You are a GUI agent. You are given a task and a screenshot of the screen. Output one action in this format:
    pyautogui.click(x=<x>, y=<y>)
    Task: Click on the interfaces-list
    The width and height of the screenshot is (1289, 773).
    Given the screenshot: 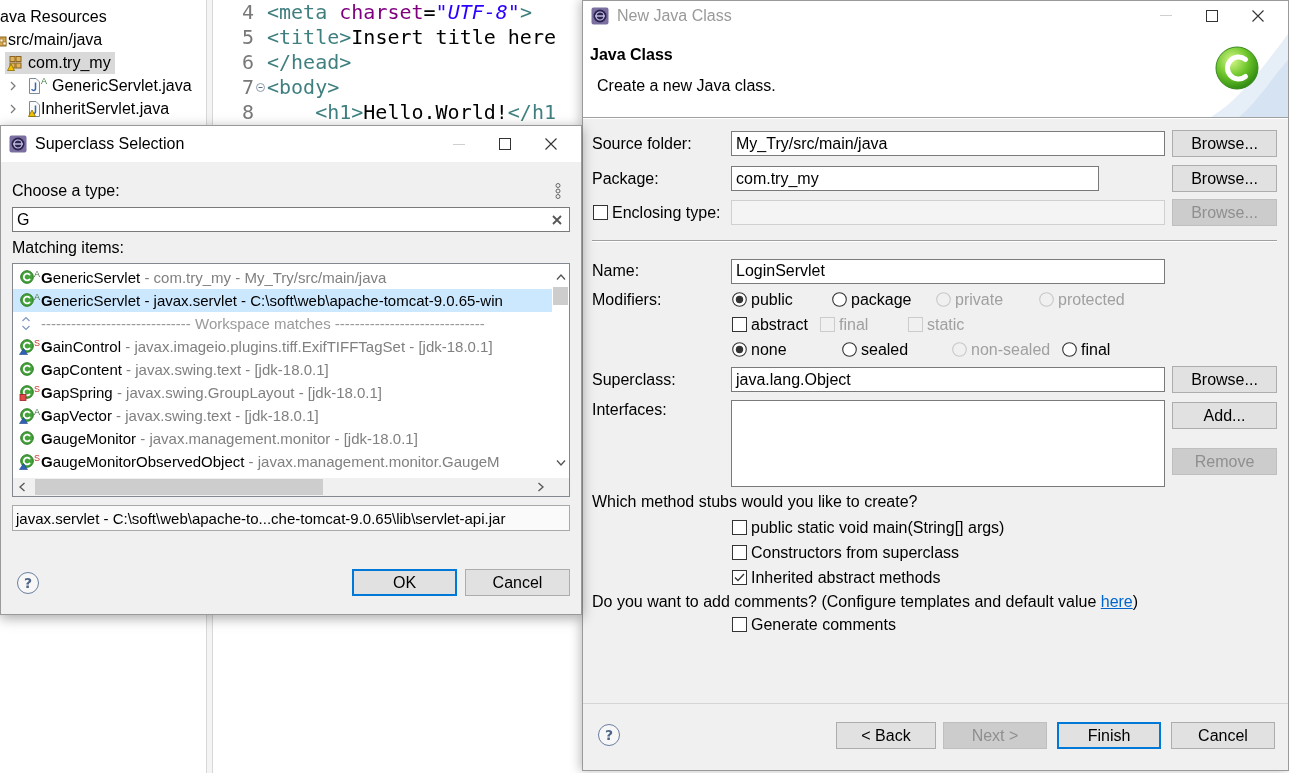 What is the action you would take?
    pyautogui.click(x=948, y=443)
    